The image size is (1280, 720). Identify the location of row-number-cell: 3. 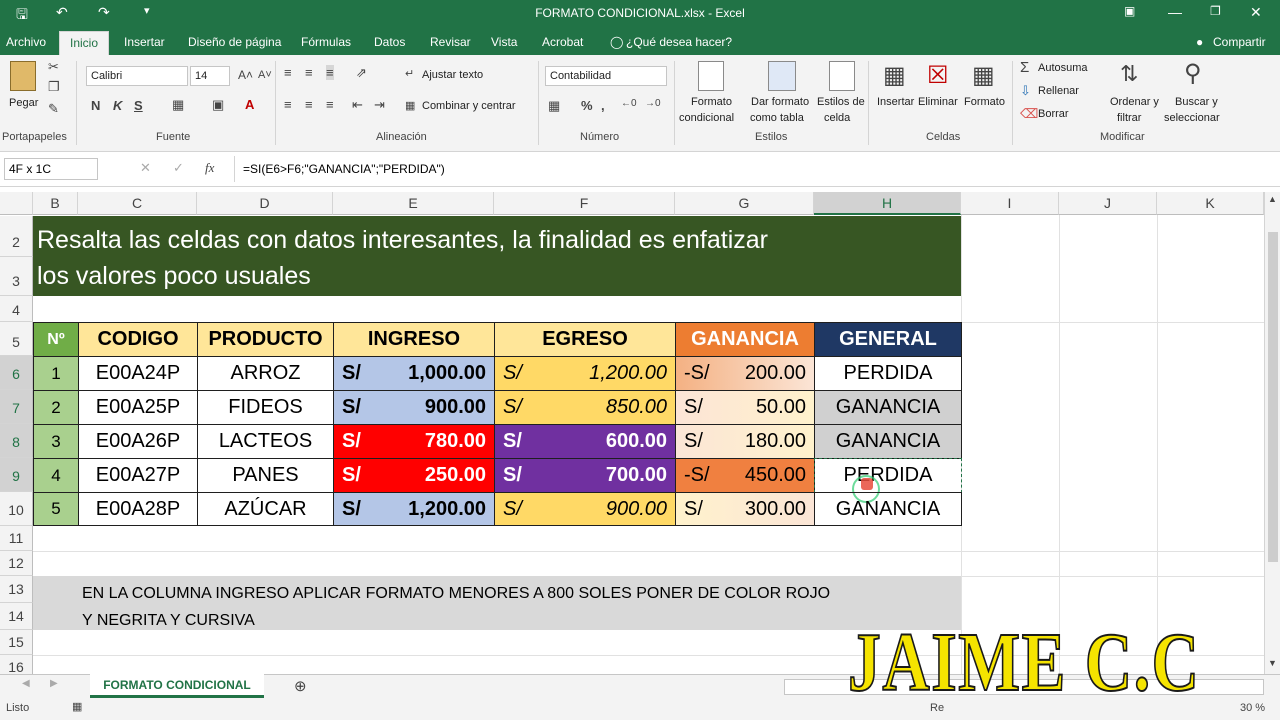
(56, 441).